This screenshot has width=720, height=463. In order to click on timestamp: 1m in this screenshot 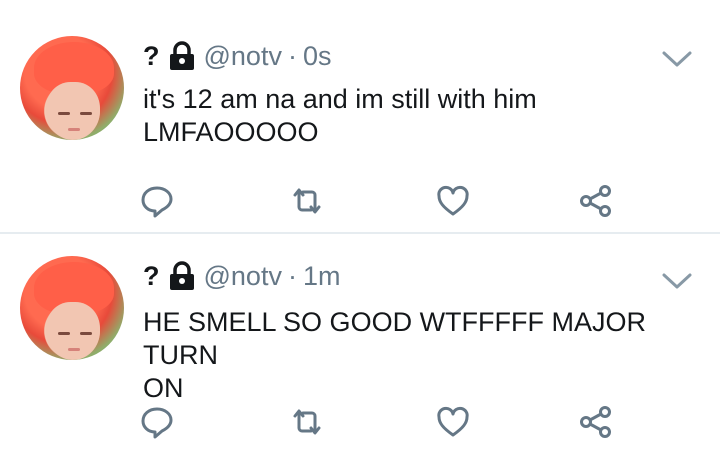, I will do `click(322, 276)`.